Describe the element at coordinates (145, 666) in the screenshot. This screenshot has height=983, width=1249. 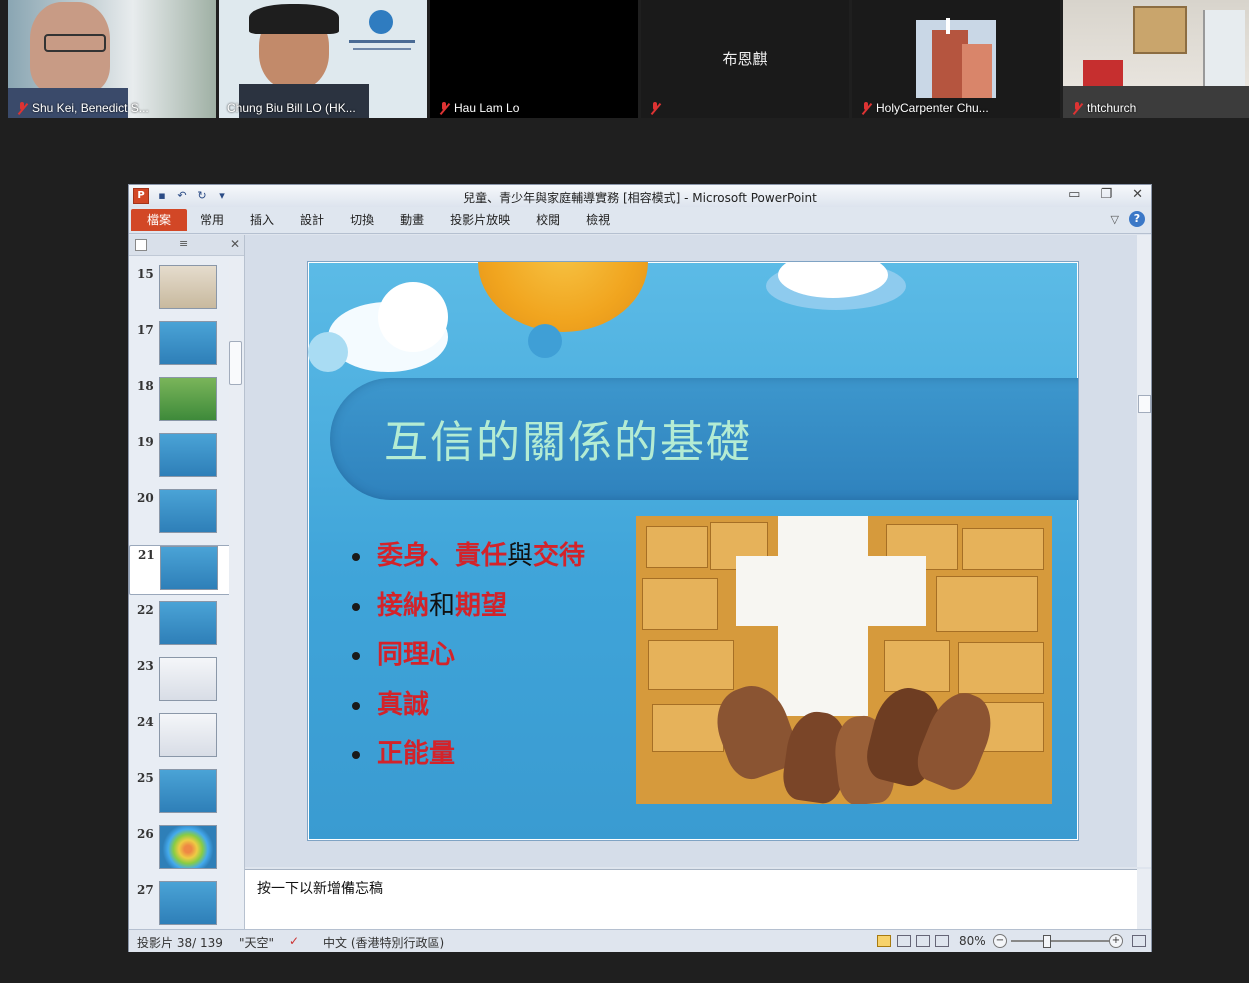
I see `slide-number: 23` at that location.